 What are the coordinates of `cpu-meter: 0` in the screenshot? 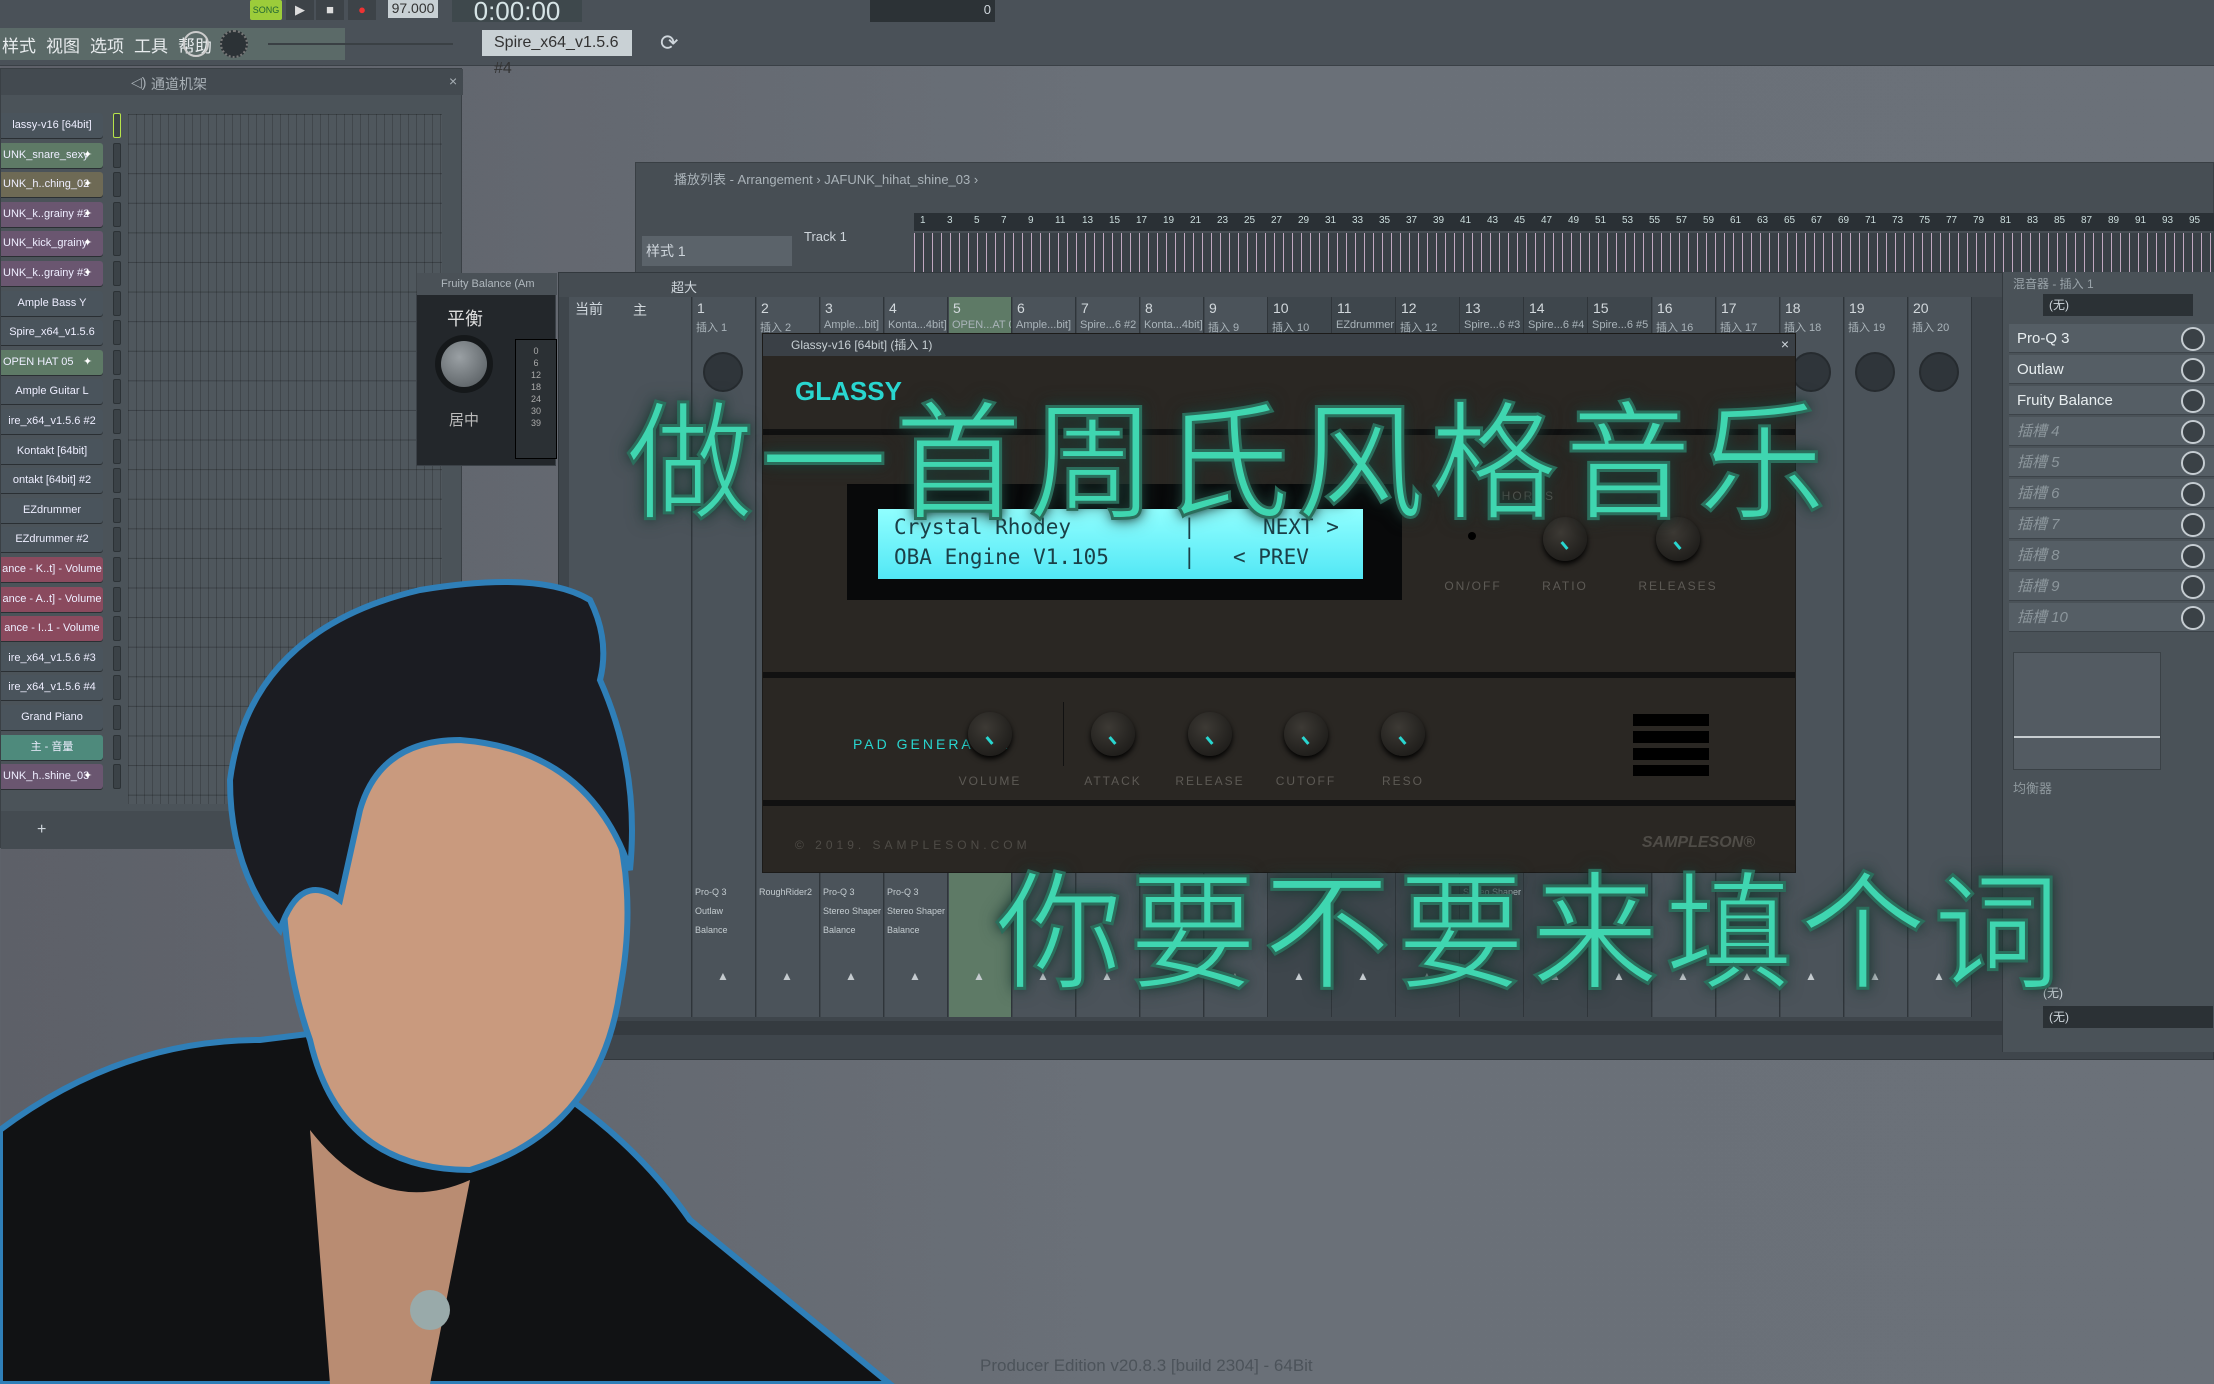 It's located at (932, 11).